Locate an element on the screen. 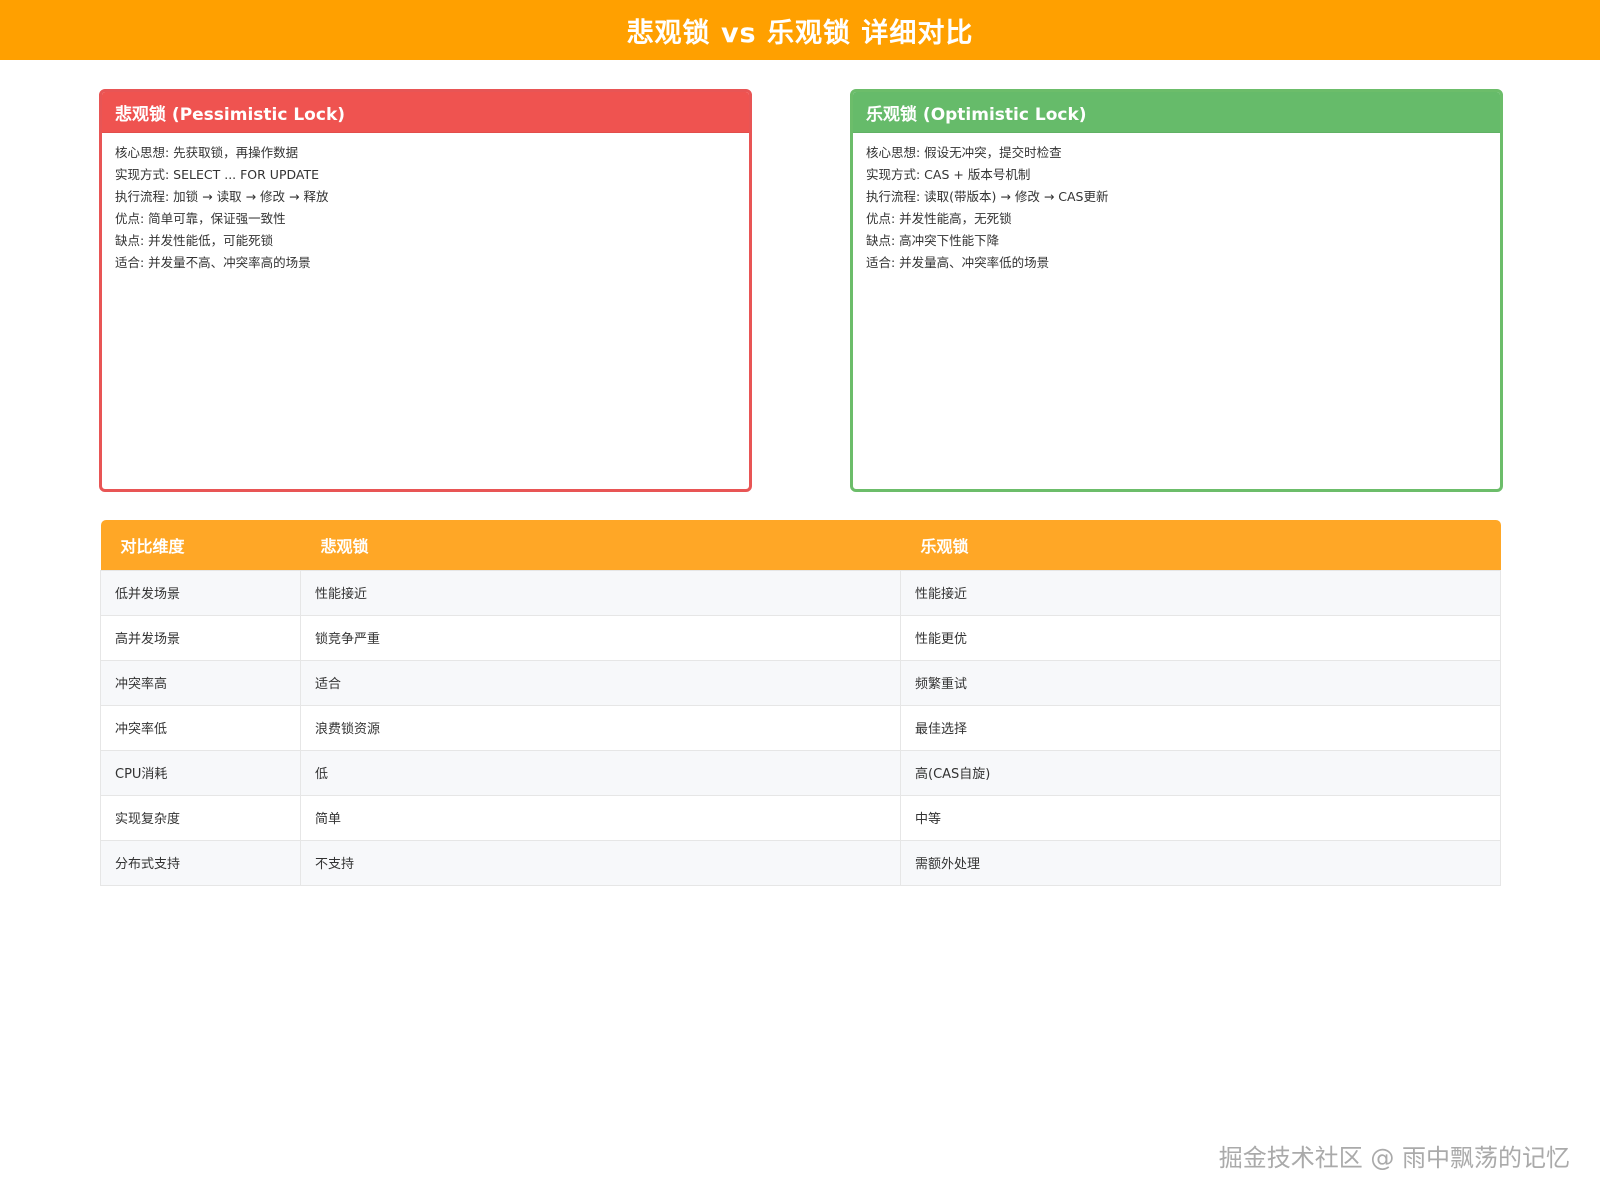  table-row: 冲突率低 浪费锁资源 最佳选择 is located at coordinates (800, 727).